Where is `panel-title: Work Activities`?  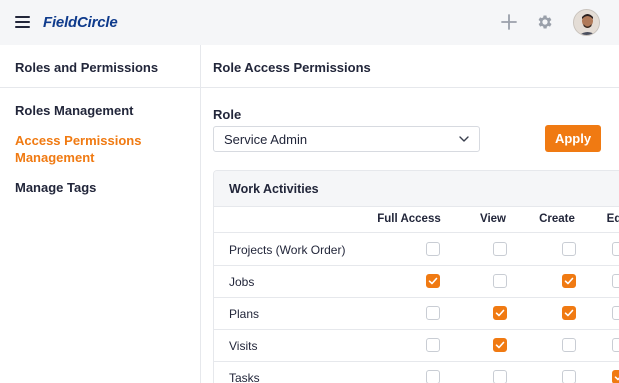 panel-title: Work Activities is located at coordinates (274, 189).